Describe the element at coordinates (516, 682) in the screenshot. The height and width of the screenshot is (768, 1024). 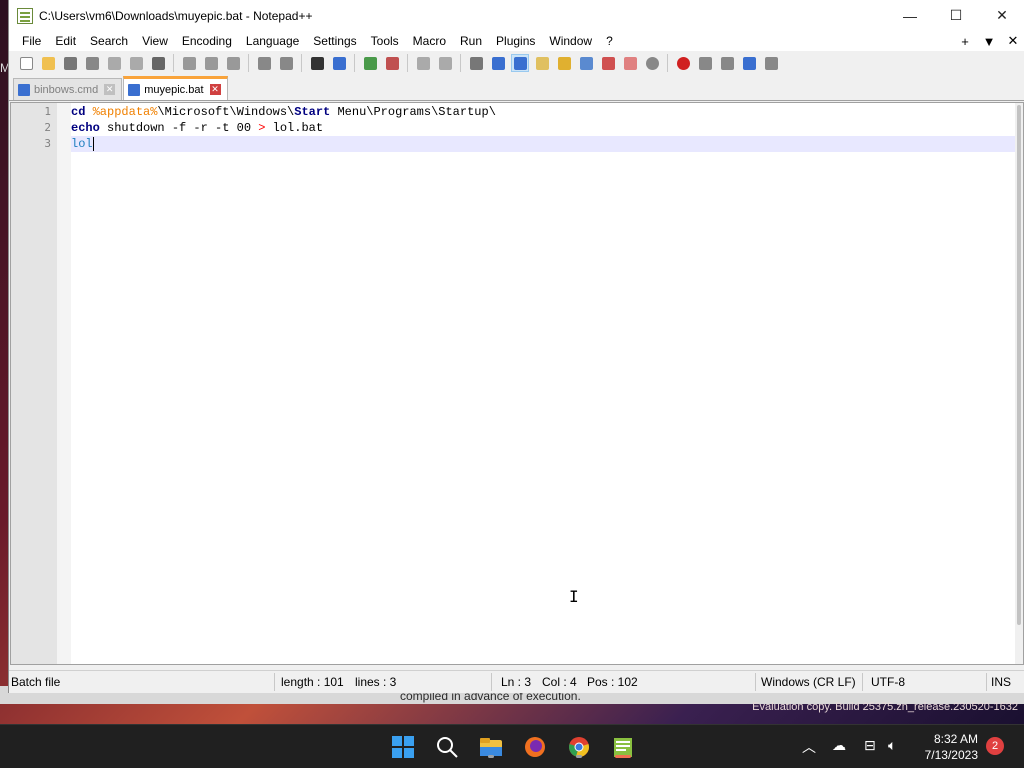
I see `status-ln: Ln : 3` at that location.